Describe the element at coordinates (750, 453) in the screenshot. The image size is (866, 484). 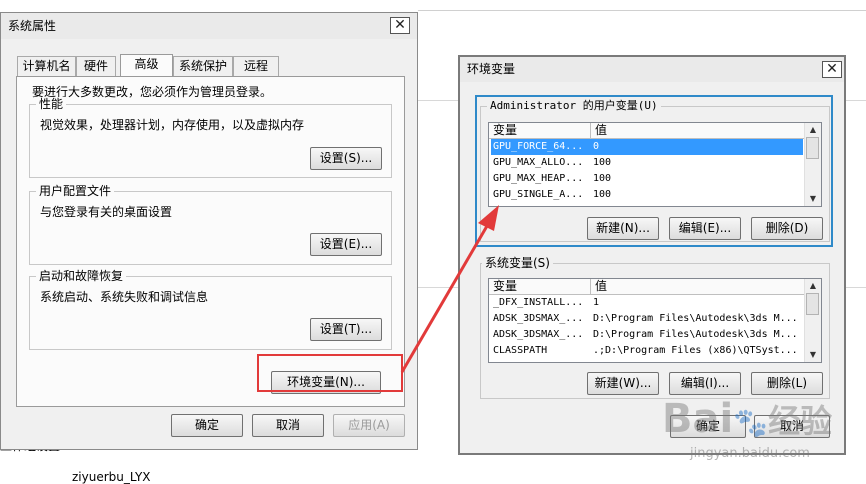
I see `watermark-url: jingyan.baidu.com` at that location.